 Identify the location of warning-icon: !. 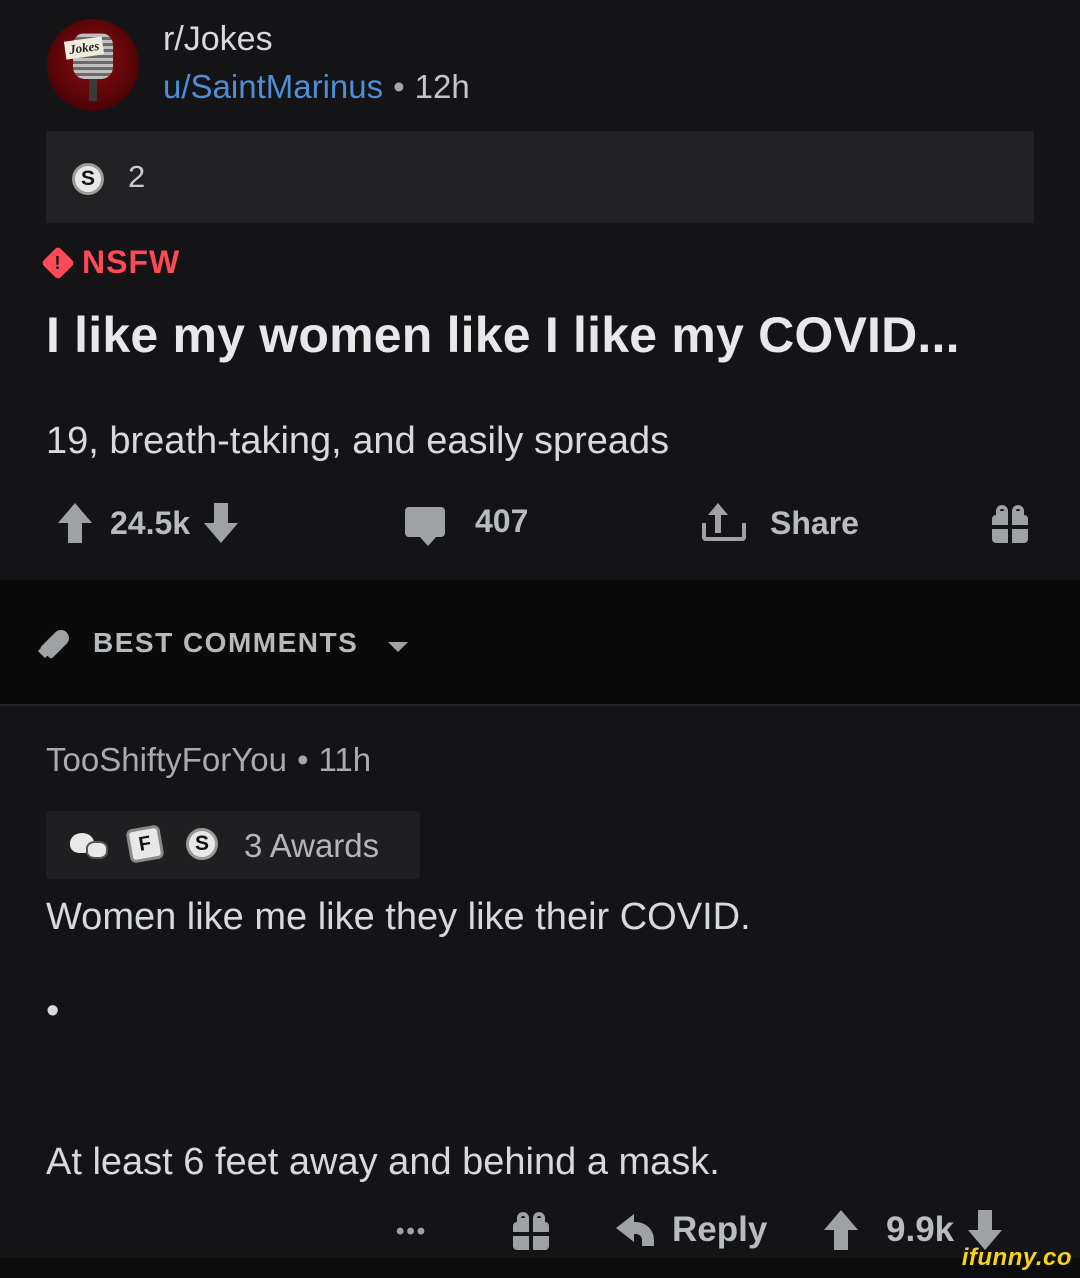
(58, 262).